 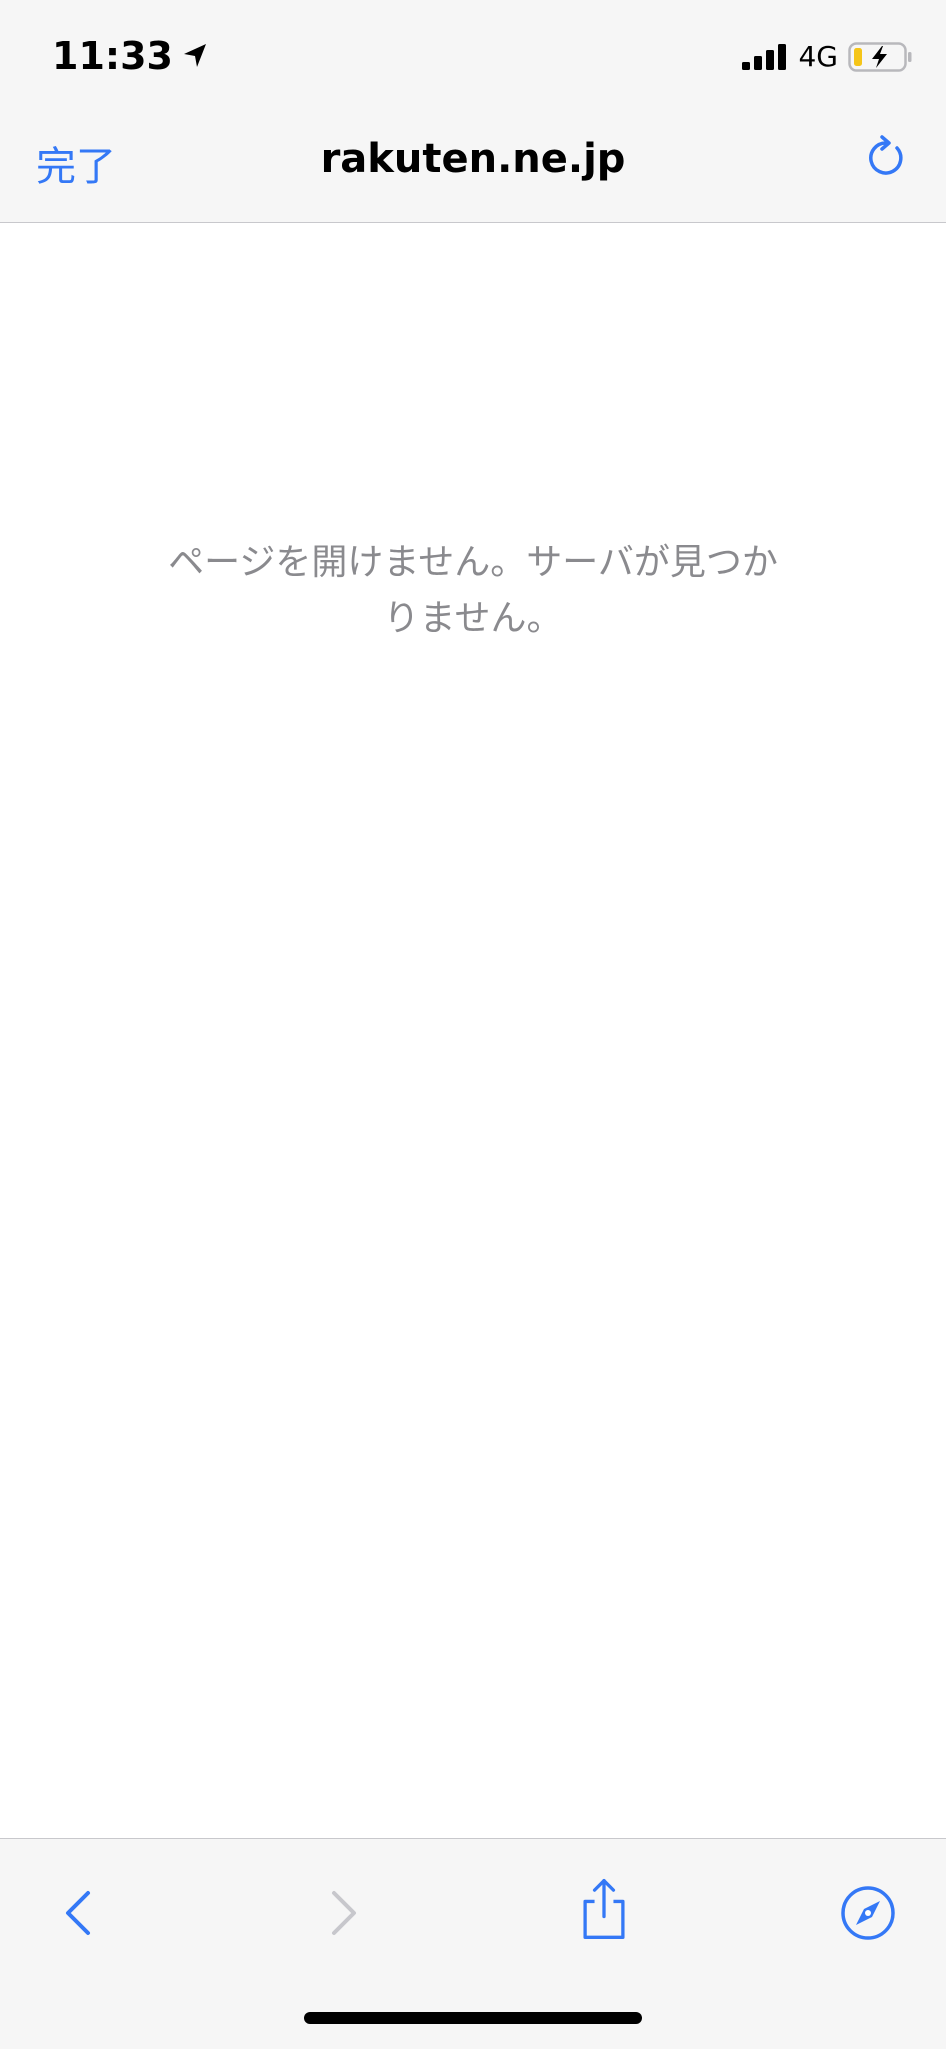 I want to click on reload-icon, so click(x=886, y=160).